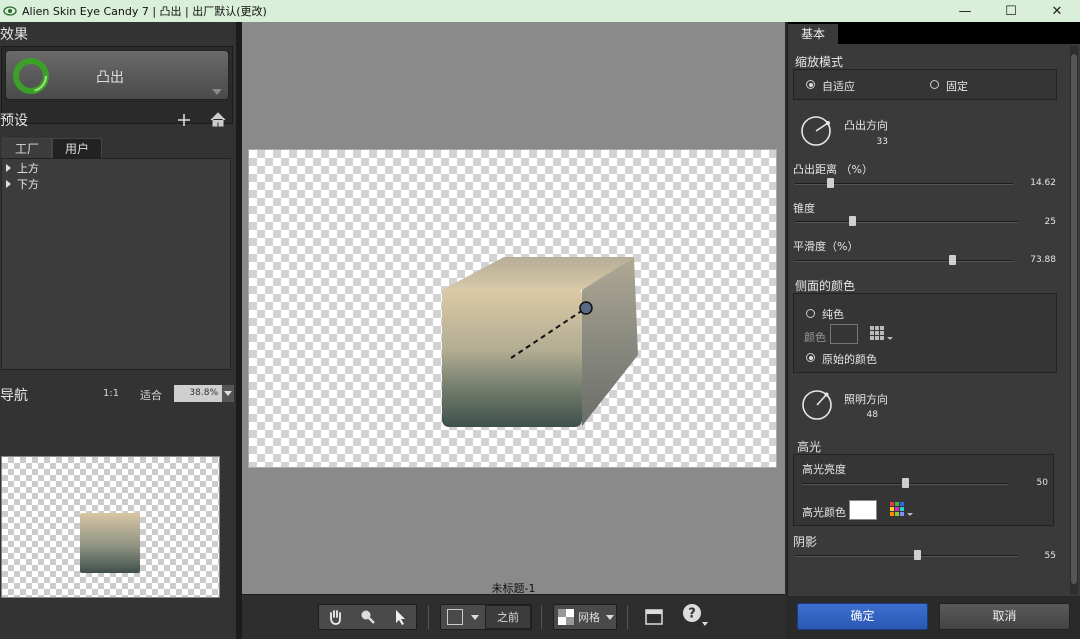  What do you see at coordinates (184, 120) in the screenshot?
I see `add-preset-button` at bounding box center [184, 120].